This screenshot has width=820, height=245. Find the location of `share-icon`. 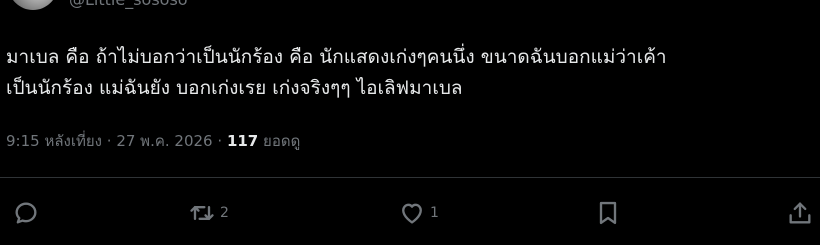

share-icon is located at coordinates (800, 213).